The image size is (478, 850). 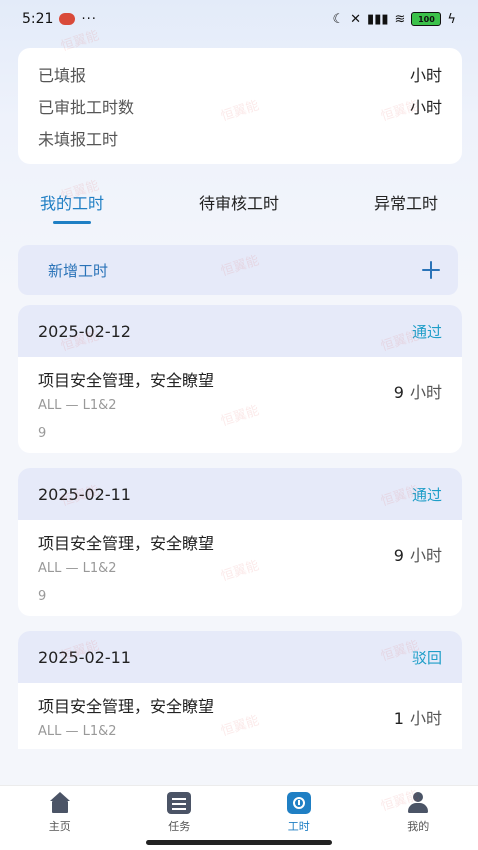 What do you see at coordinates (356, 19) in the screenshot?
I see `mute-icon: ✕` at bounding box center [356, 19].